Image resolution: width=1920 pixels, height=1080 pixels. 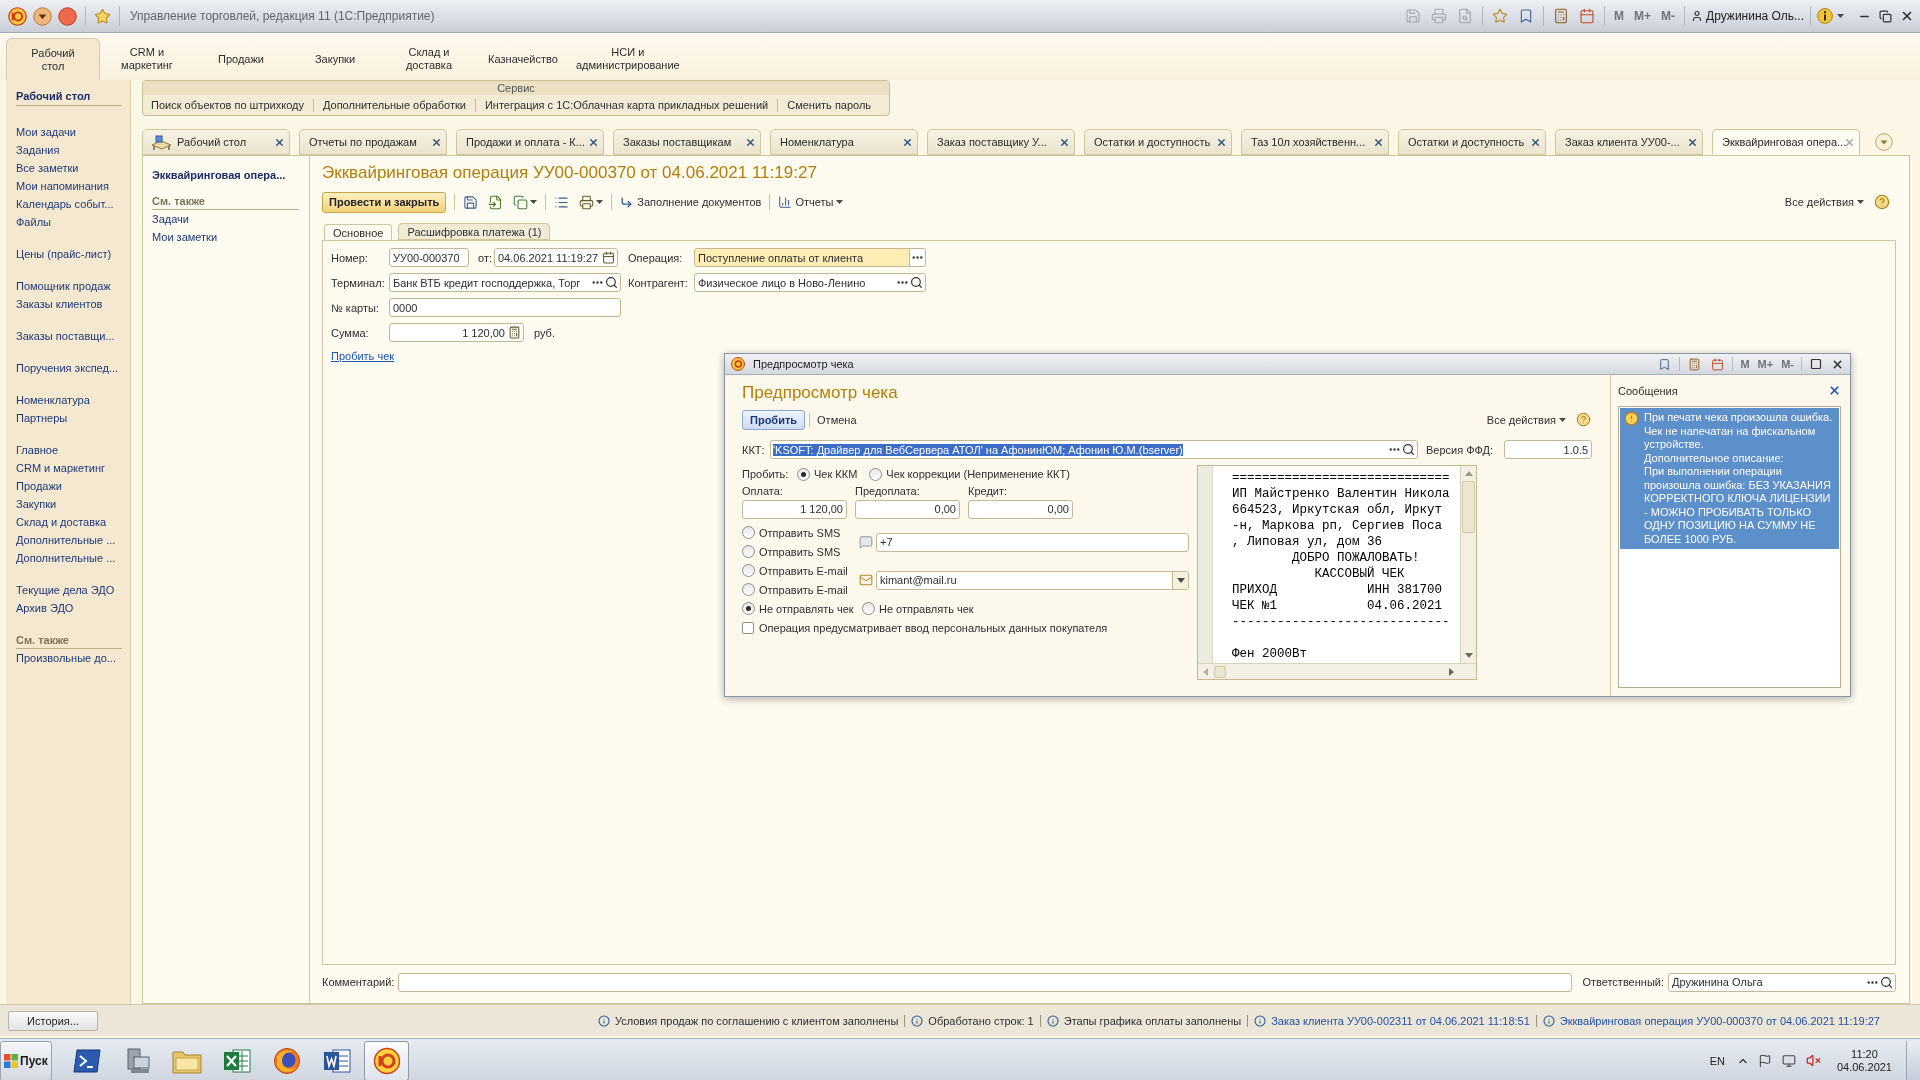 I want to click on section-tab: Рабочий стол, so click(x=53, y=59).